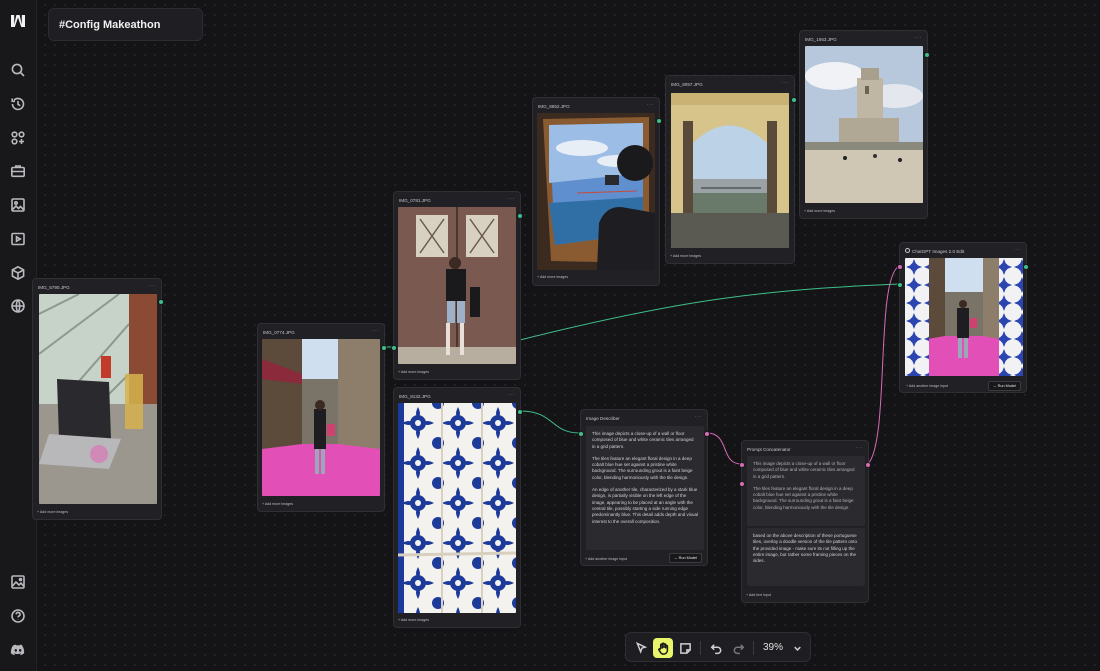 The width and height of the screenshot is (1100, 671). Describe the element at coordinates (554, 106) in the screenshot. I see `node-title: IMG_8652.JPG` at that location.